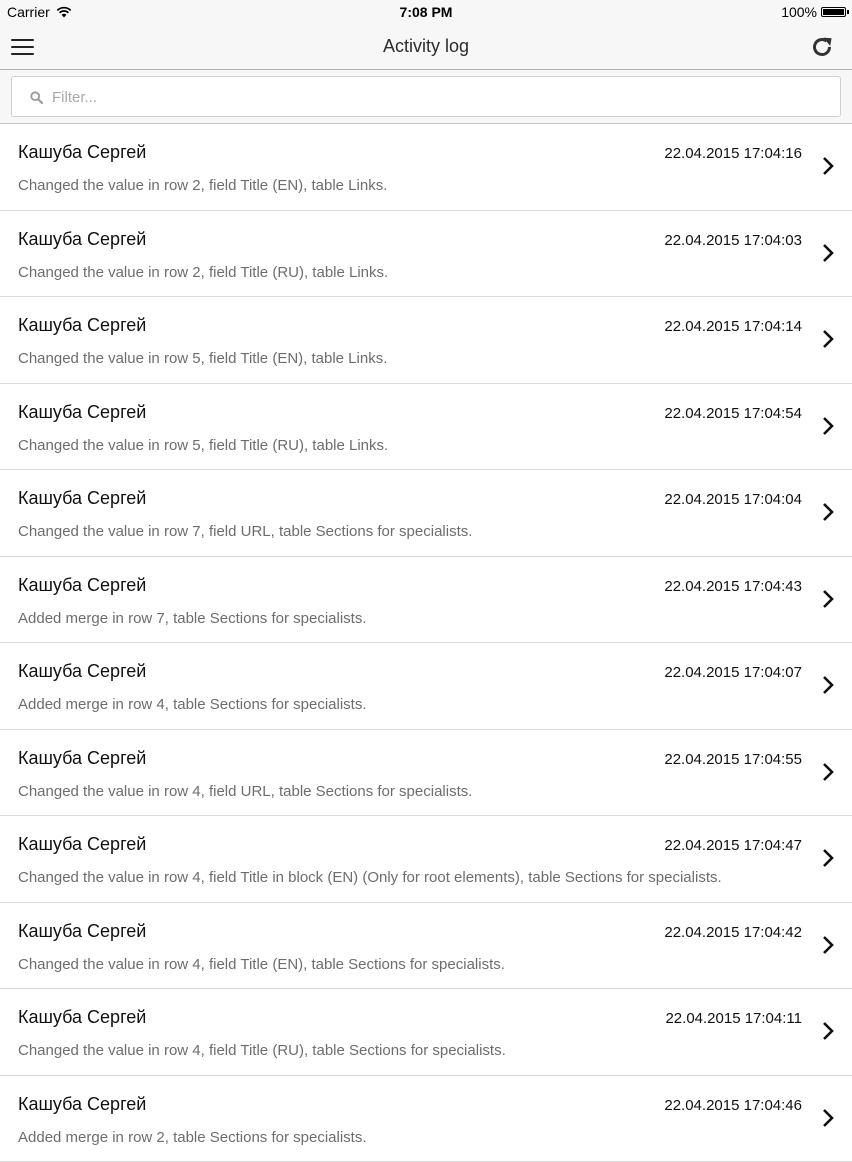 The height and width of the screenshot is (1162, 852). I want to click on entry-timestamp: 22.04.2015 17:04:54, so click(733, 413).